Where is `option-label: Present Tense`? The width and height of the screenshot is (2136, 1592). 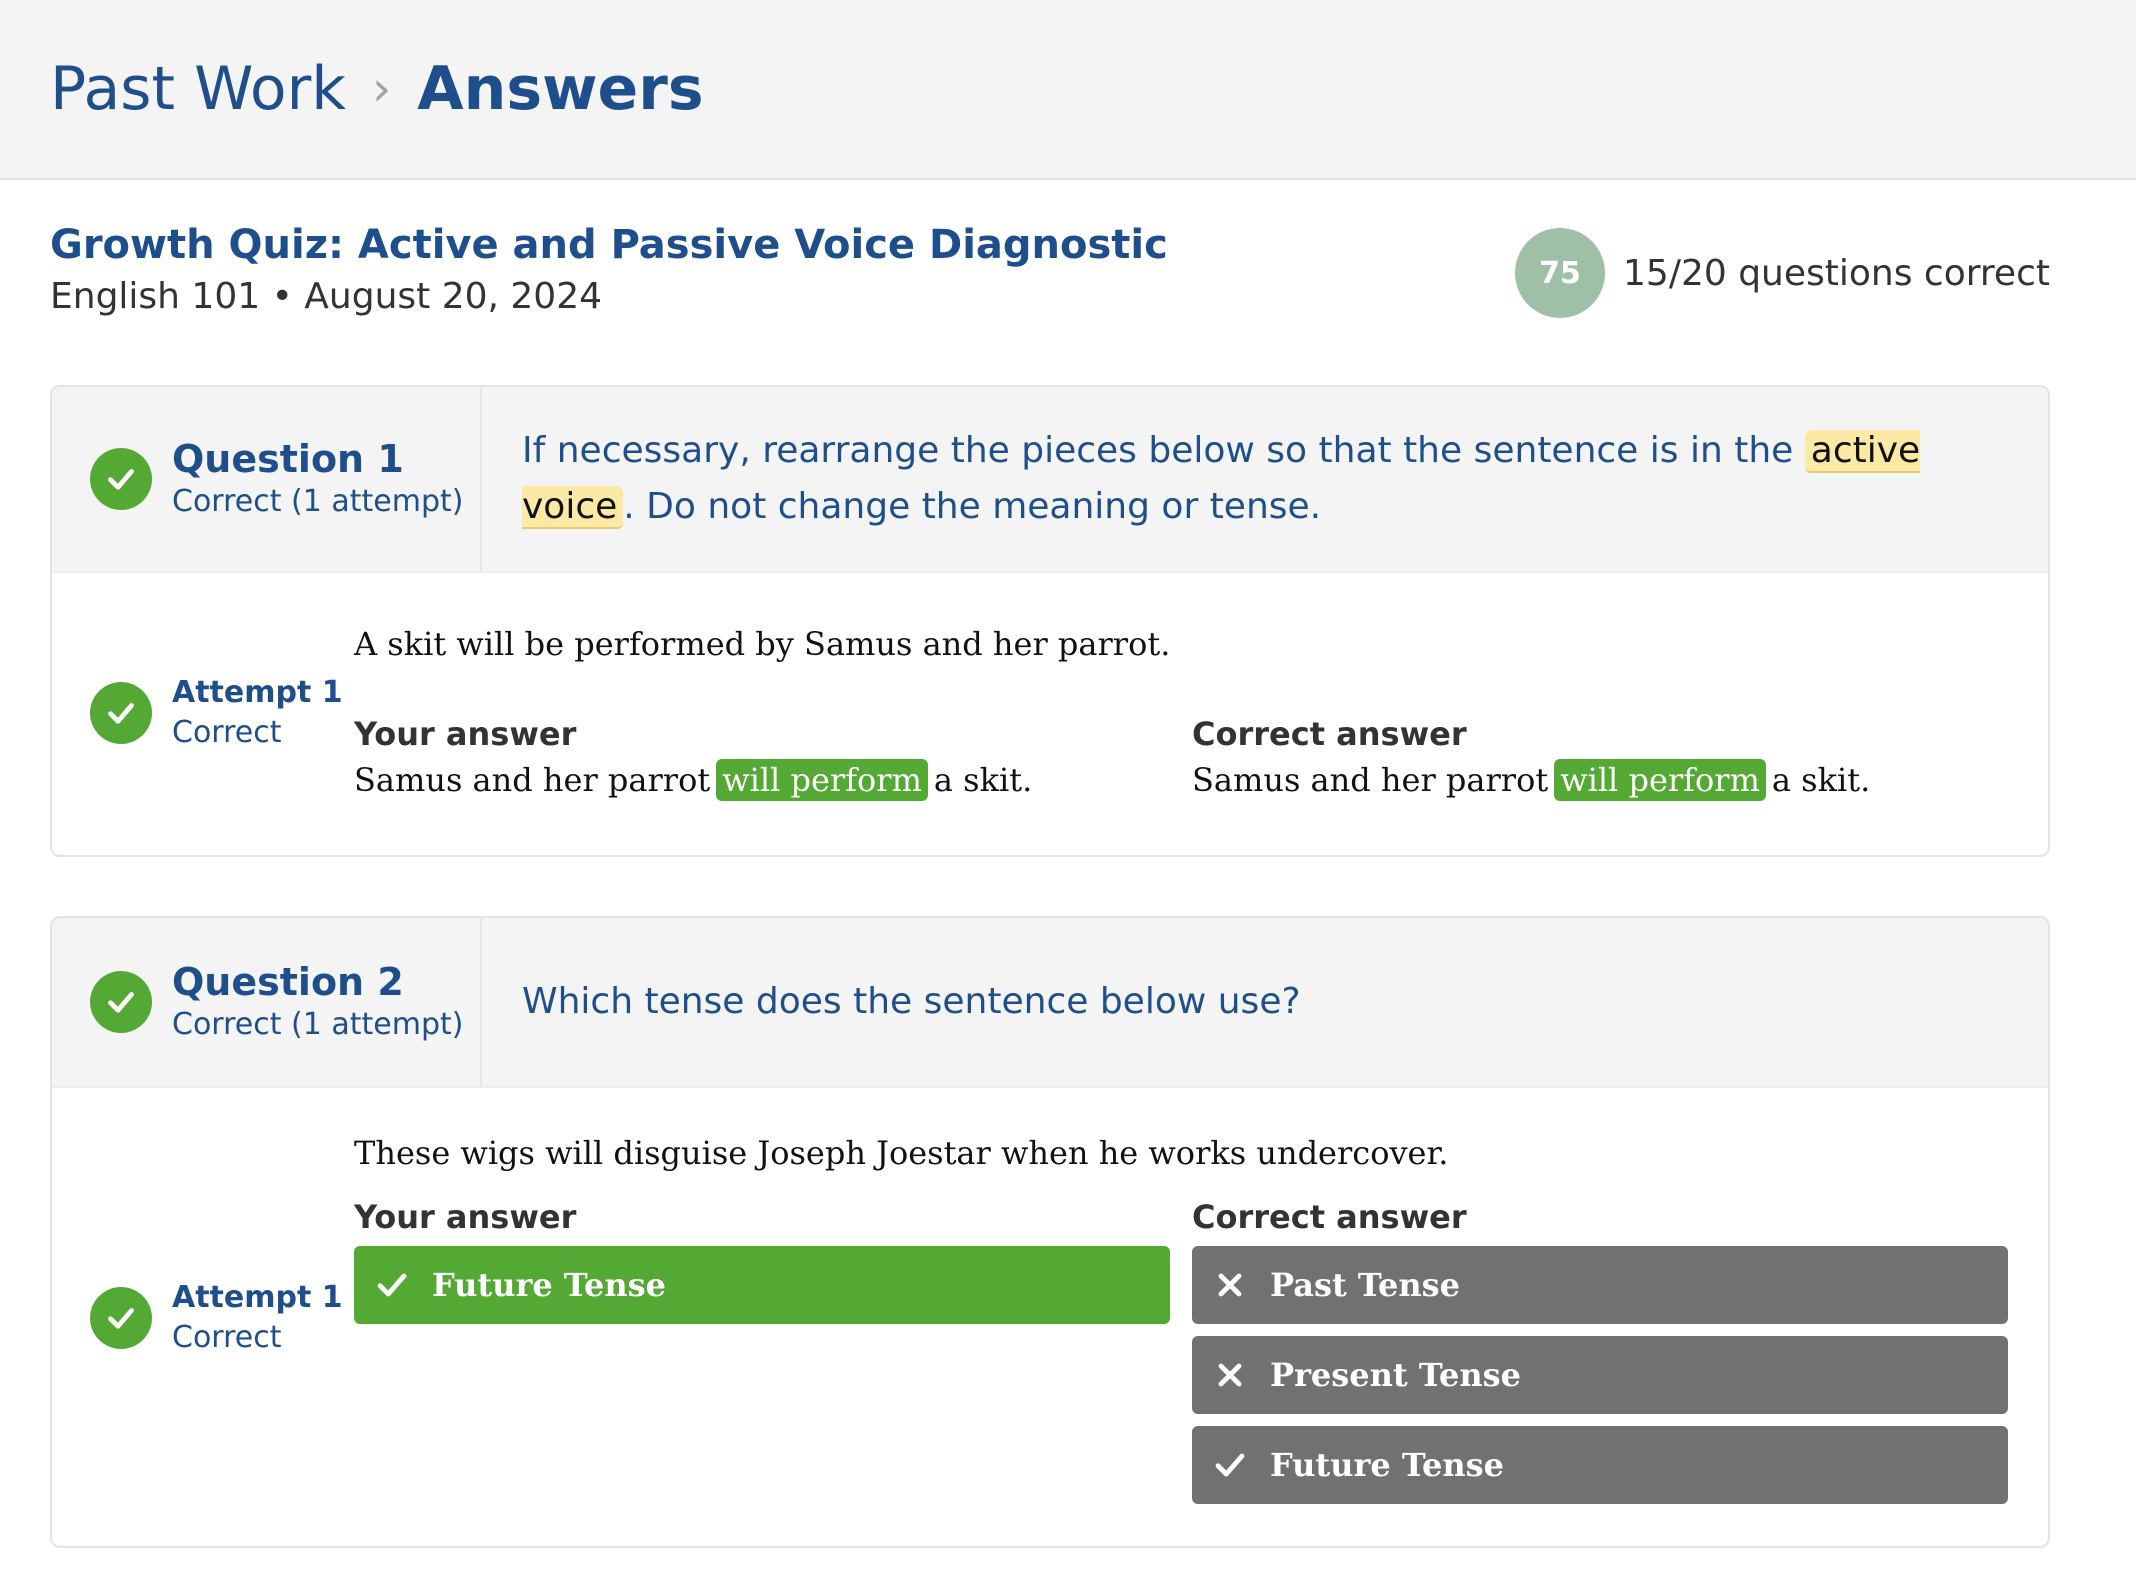 option-label: Present Tense is located at coordinates (1395, 1375).